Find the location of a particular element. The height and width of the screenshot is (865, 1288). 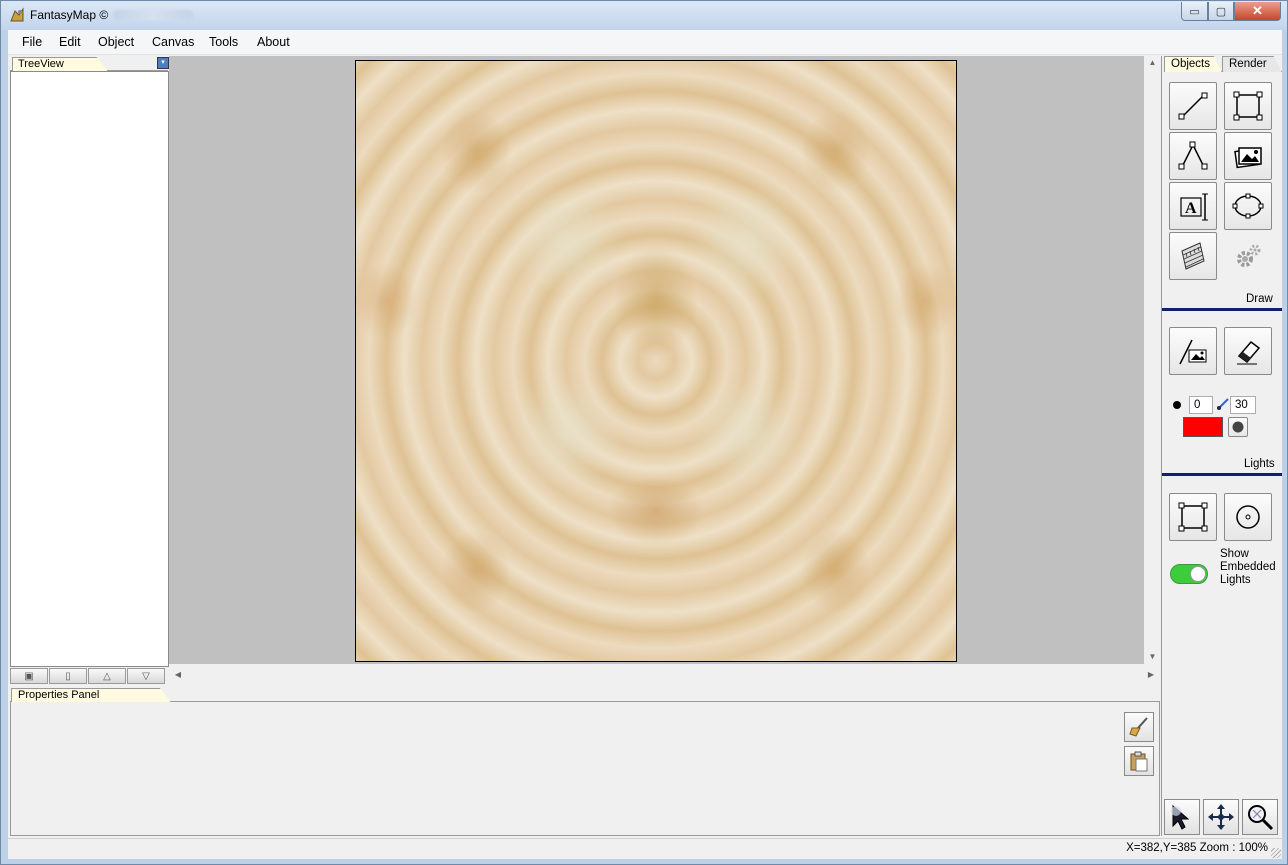

add-folder-button: ▣ is located at coordinates (29, 676).